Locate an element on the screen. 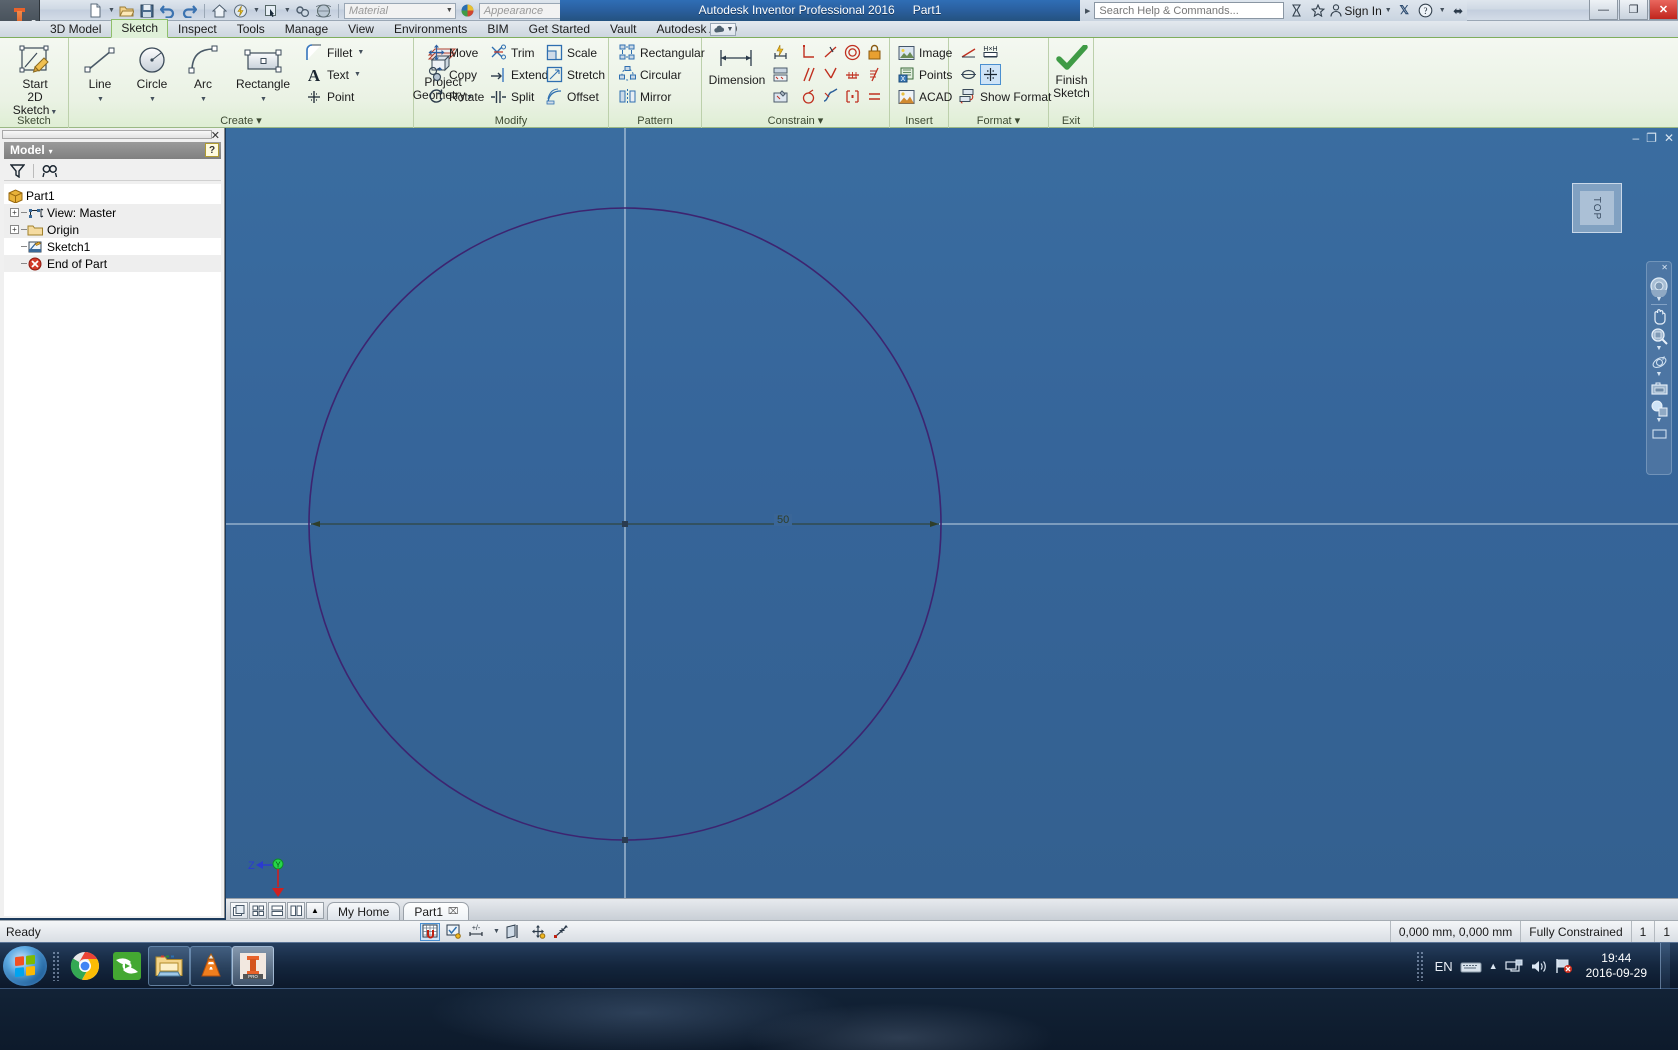  display-style-icon is located at coordinates (1659, 408).